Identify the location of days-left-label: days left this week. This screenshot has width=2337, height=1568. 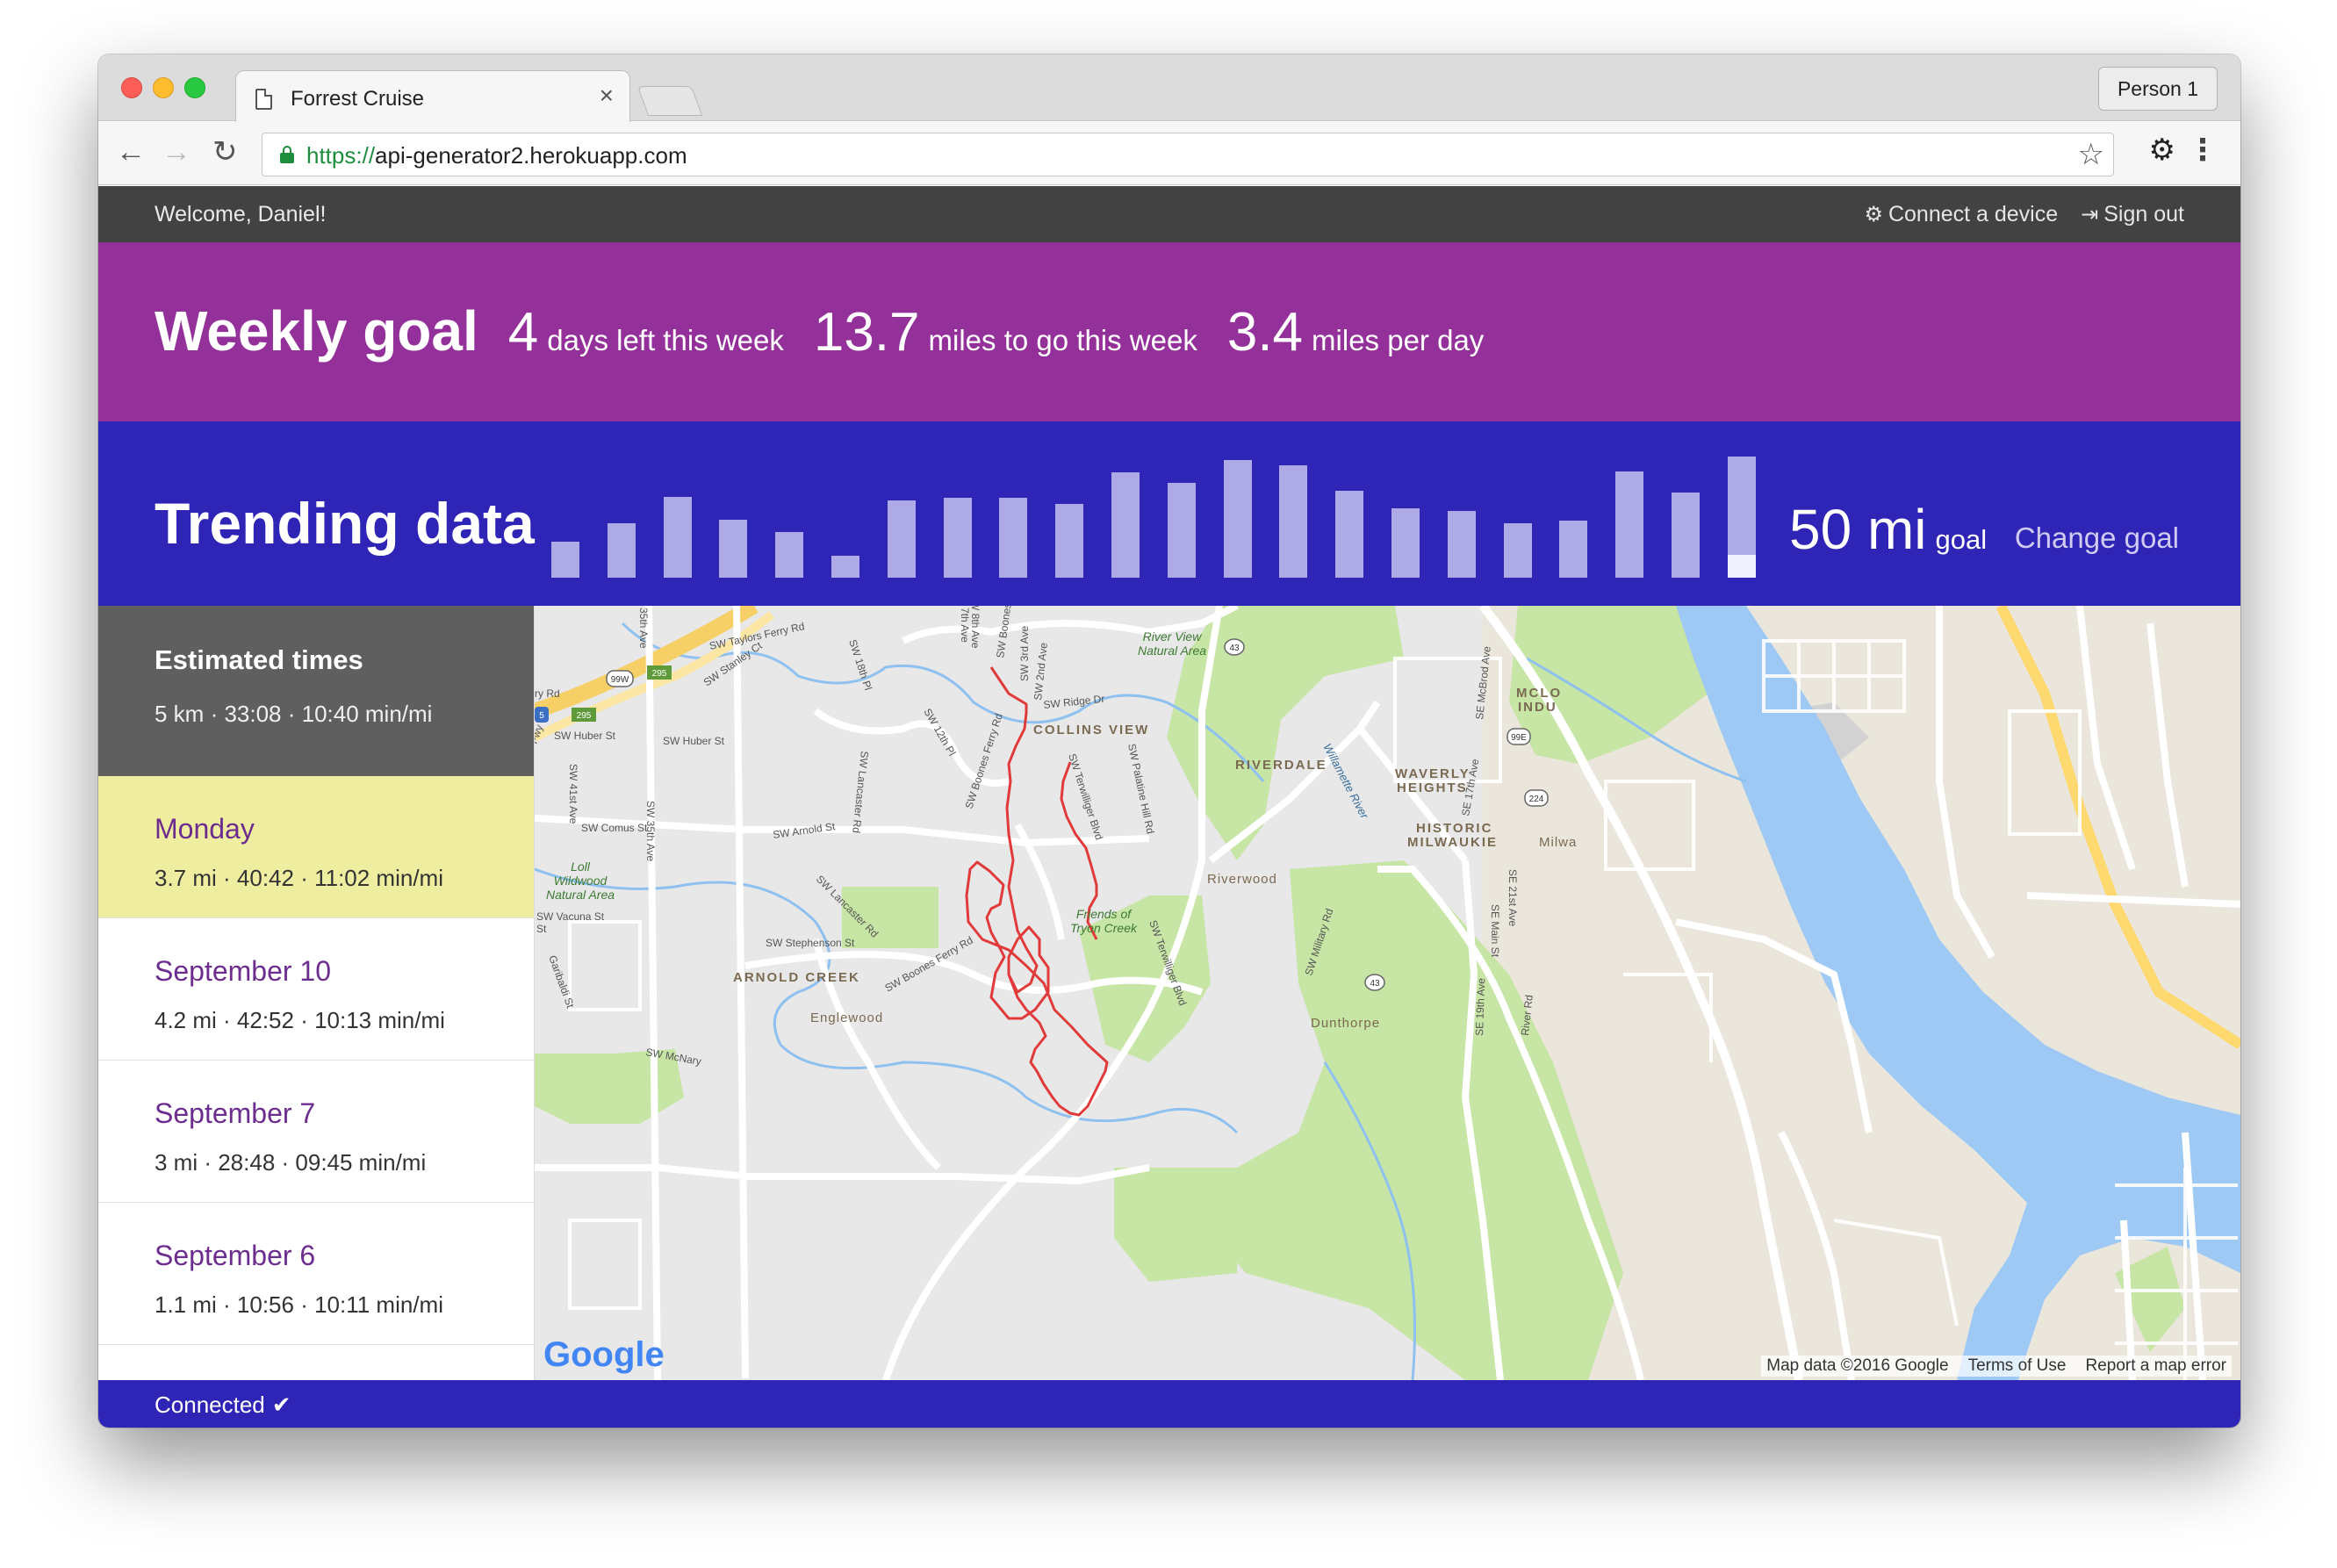
(665, 340).